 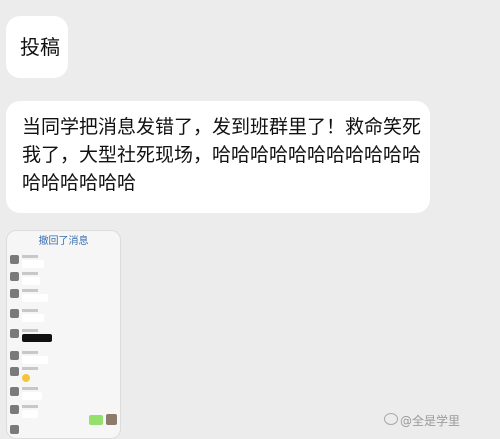 I want to click on watermark: @全是学里, so click(x=430, y=421).